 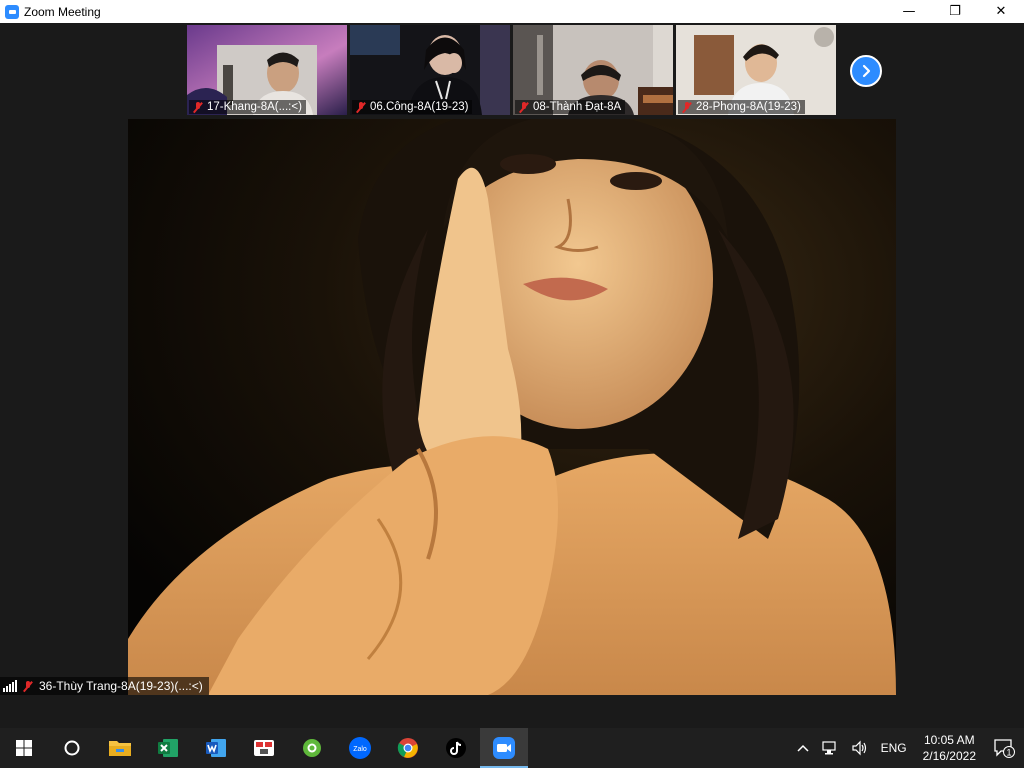 I want to click on participant-label: 08-Thành Đạt-8A, so click(x=570, y=107).